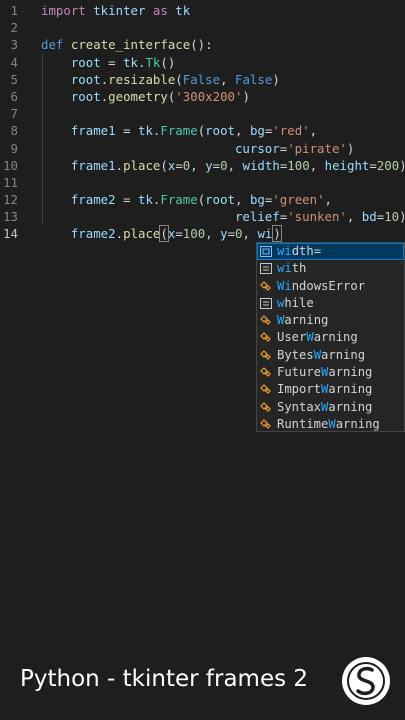 This screenshot has width=405, height=720. What do you see at coordinates (330, 320) in the screenshot?
I see `suggestion-item: Warning` at bounding box center [330, 320].